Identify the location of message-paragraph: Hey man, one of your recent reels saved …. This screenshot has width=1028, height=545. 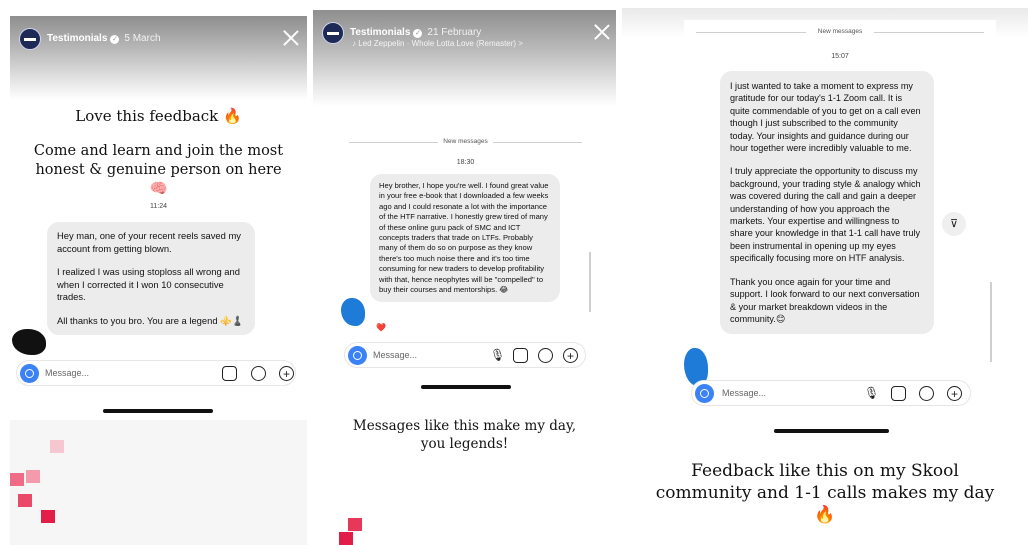
(149, 242).